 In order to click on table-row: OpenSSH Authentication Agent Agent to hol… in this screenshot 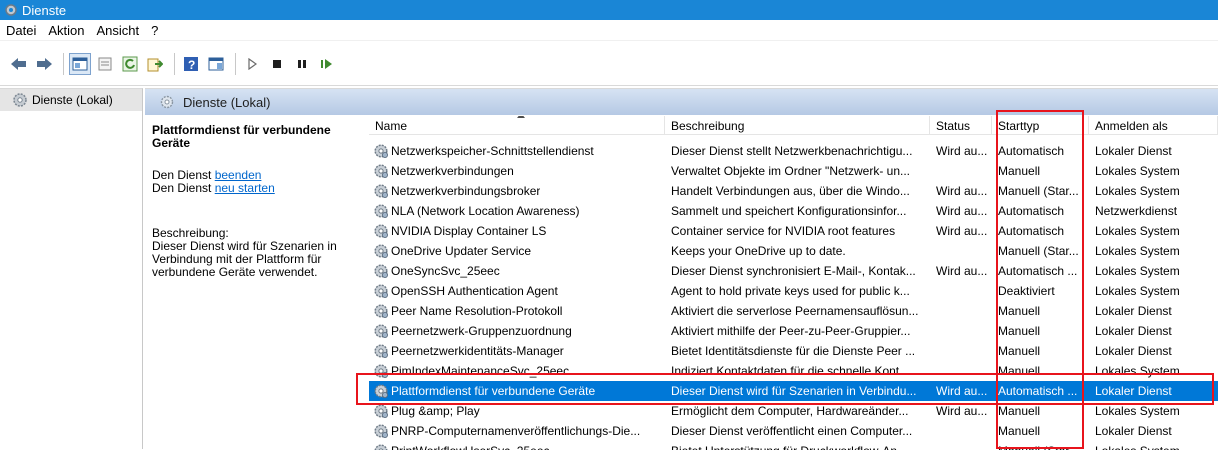, I will do `click(793, 291)`.